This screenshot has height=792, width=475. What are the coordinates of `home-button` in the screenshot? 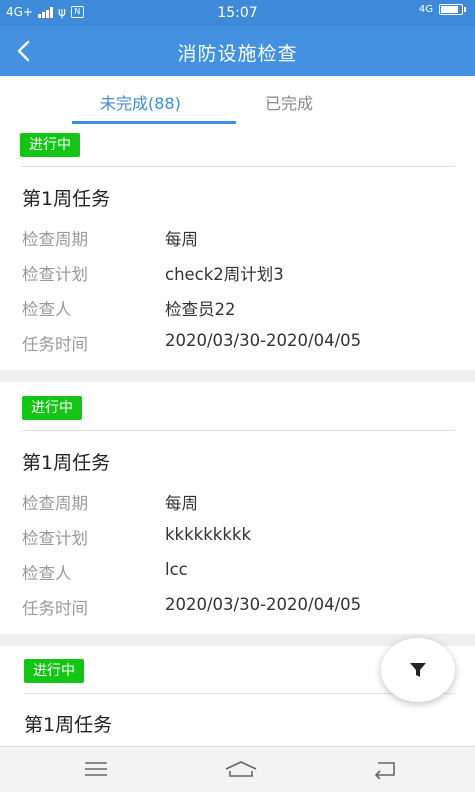 It's located at (241, 772).